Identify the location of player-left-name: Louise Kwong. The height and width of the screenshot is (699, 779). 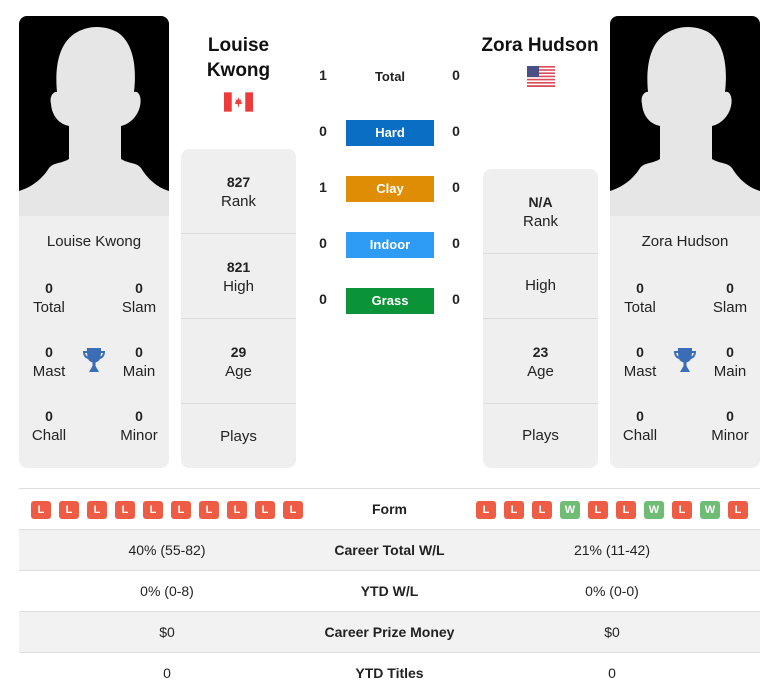
(238, 58).